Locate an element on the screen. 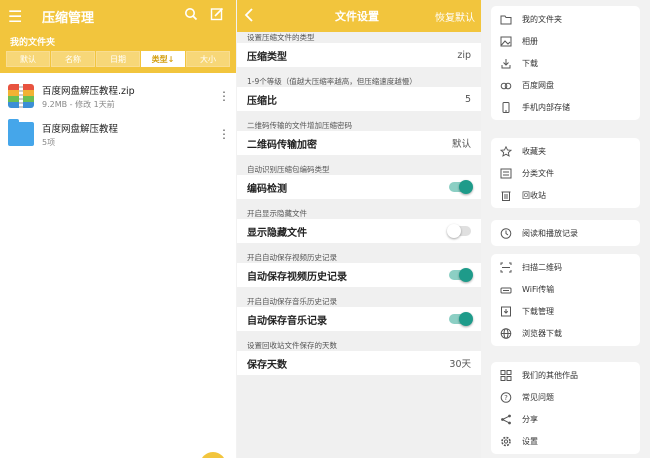 The width and height of the screenshot is (650, 458). menu-item: WiFi传输 is located at coordinates (565, 289).